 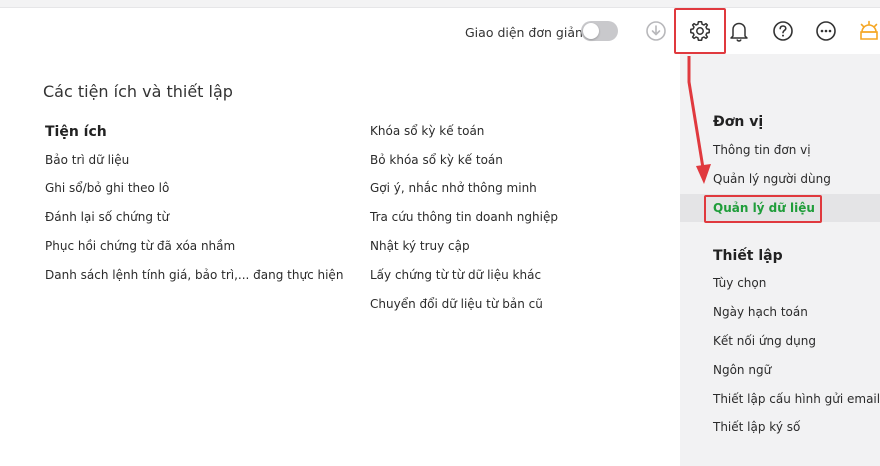 What do you see at coordinates (700, 31) in the screenshot?
I see `gear-highlight-box` at bounding box center [700, 31].